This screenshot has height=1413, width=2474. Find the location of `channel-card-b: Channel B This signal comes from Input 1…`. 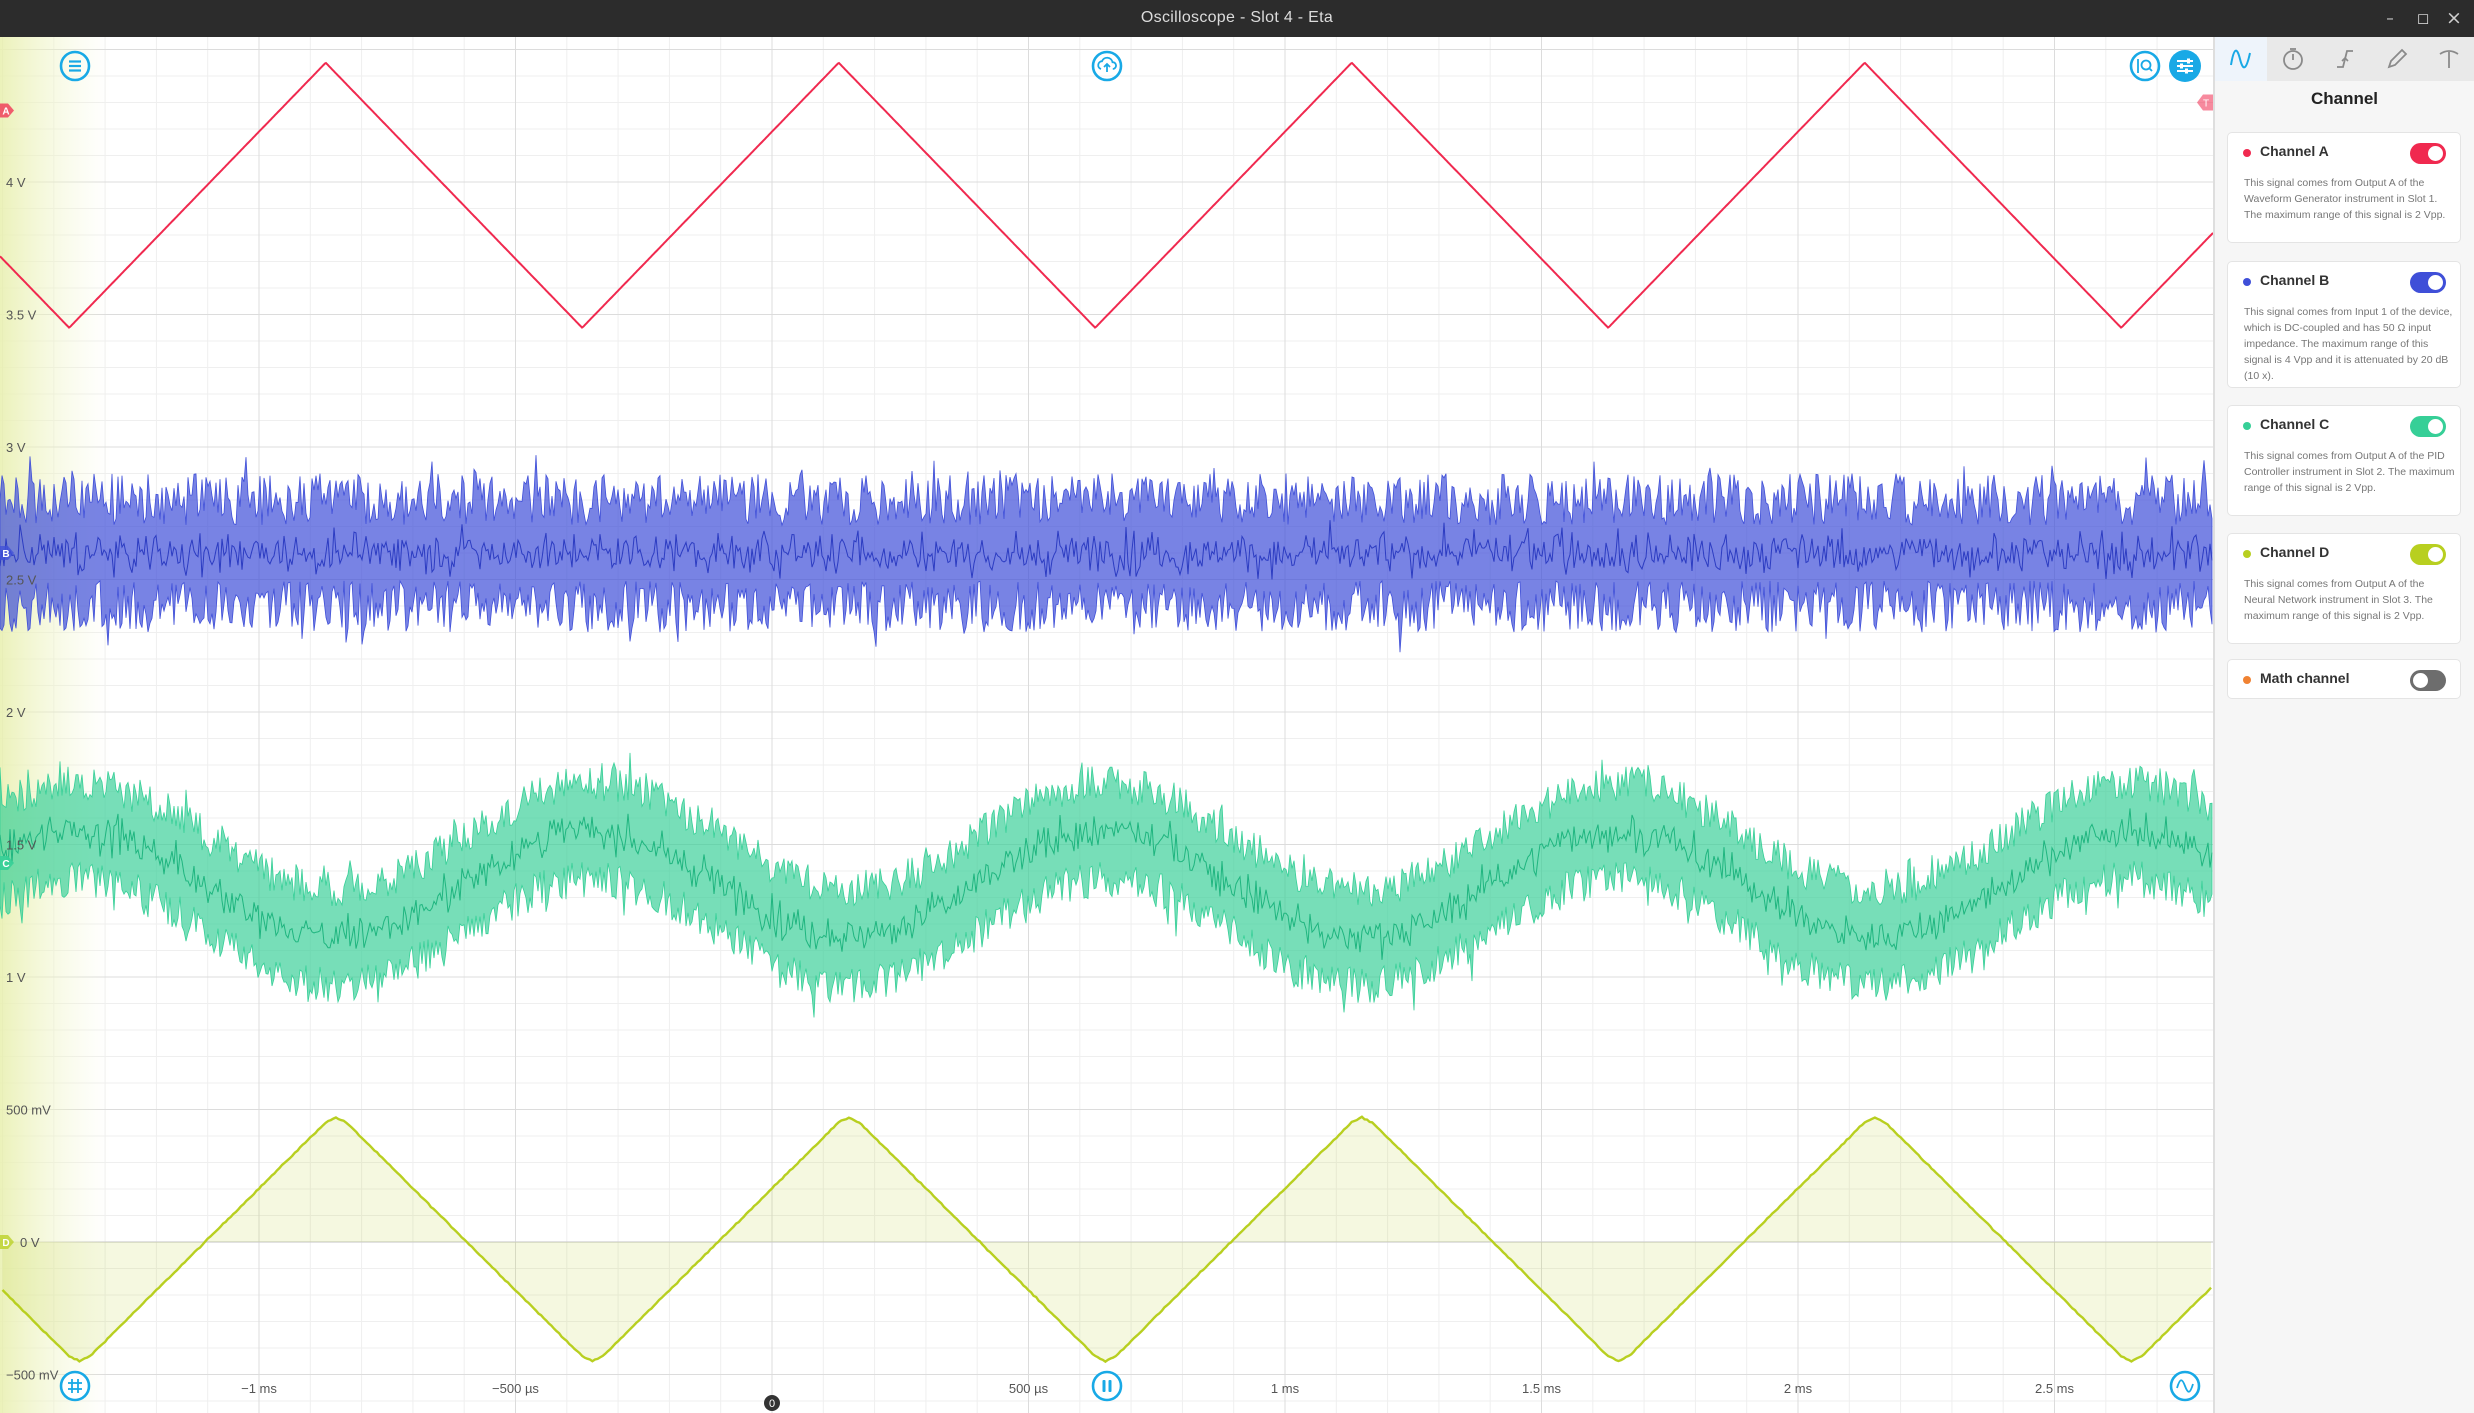

channel-card-b: Channel B This signal comes from Input 1… is located at coordinates (2344, 324).